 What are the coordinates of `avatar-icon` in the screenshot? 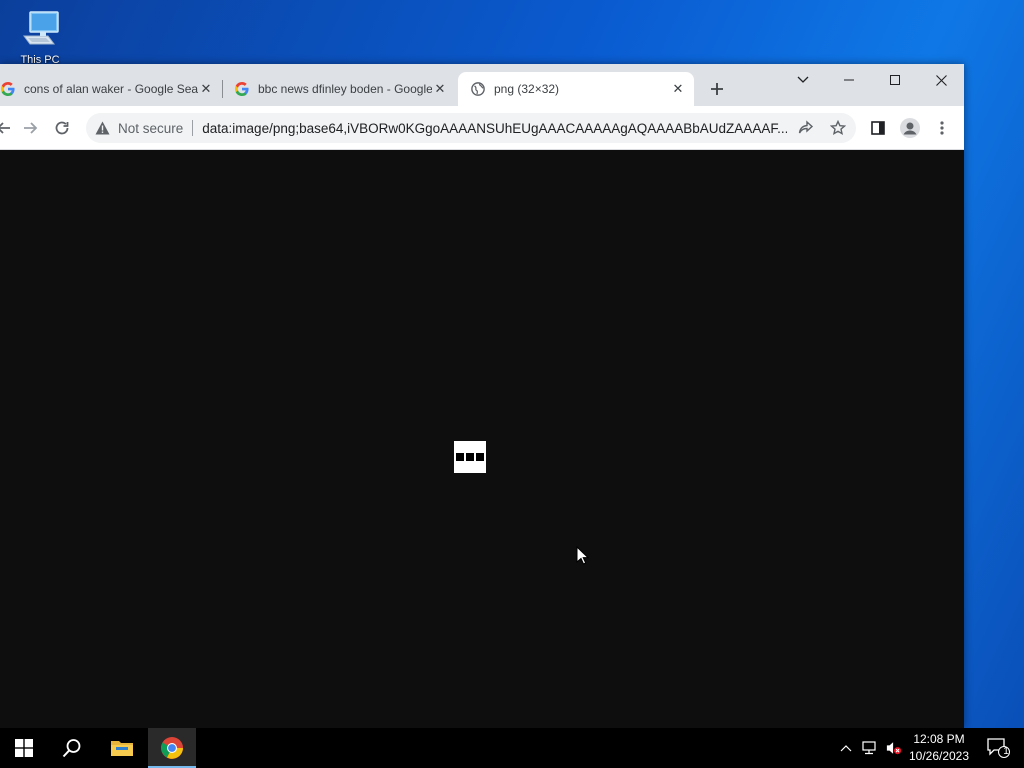 It's located at (910, 128).